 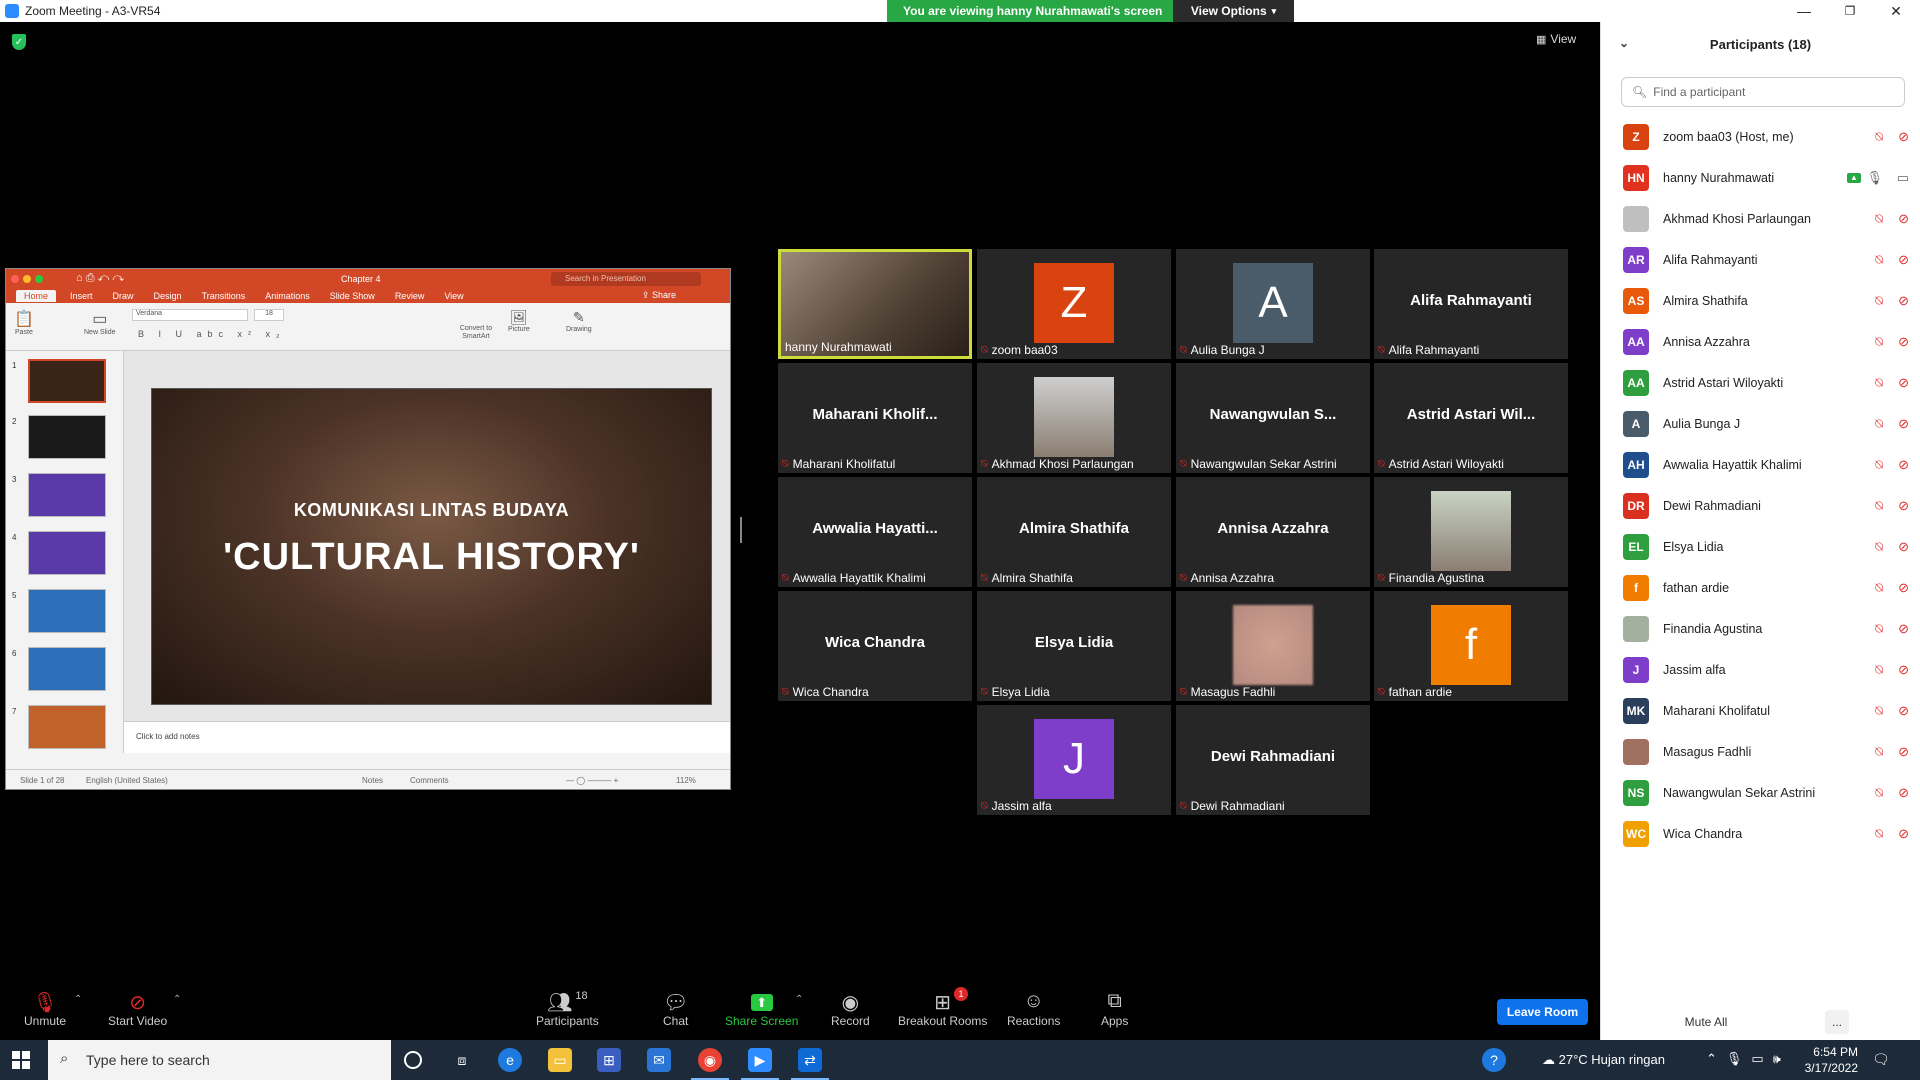 I want to click on system-tray-icons: ⌃🎙︎▭🕪, so click(x=1748, y=1059).